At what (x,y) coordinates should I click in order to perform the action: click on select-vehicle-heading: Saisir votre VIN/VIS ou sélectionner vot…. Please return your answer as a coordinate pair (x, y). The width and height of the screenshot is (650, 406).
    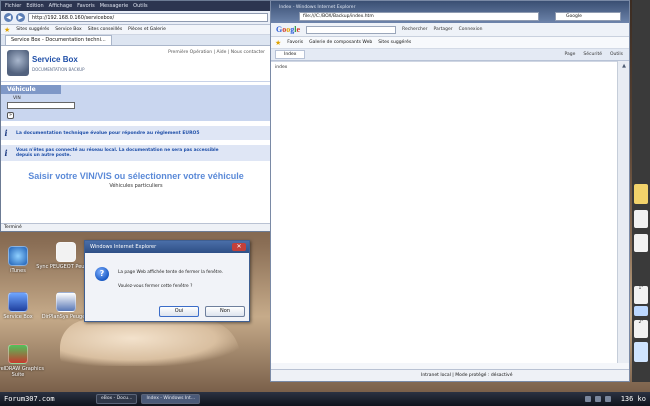
    Looking at the image, I should click on (136, 176).